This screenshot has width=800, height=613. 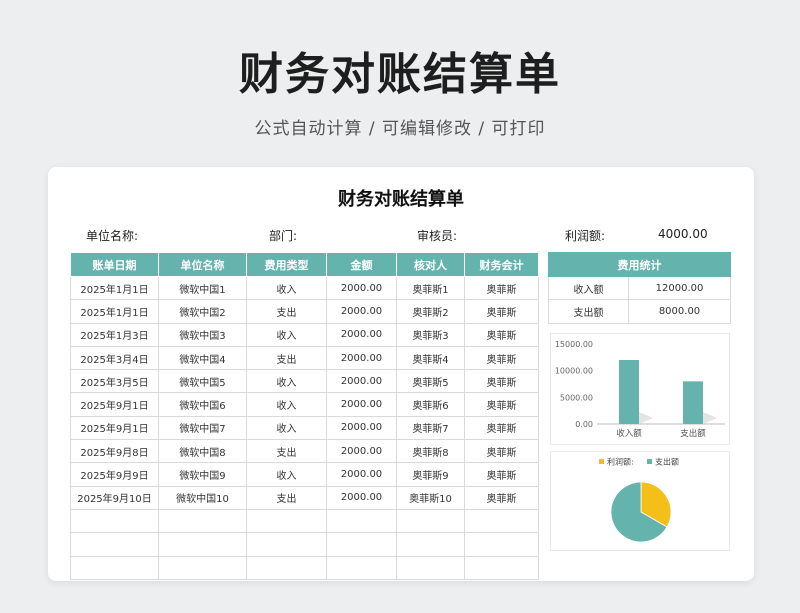 I want to click on department-label: 部门:, so click(x=283, y=236).